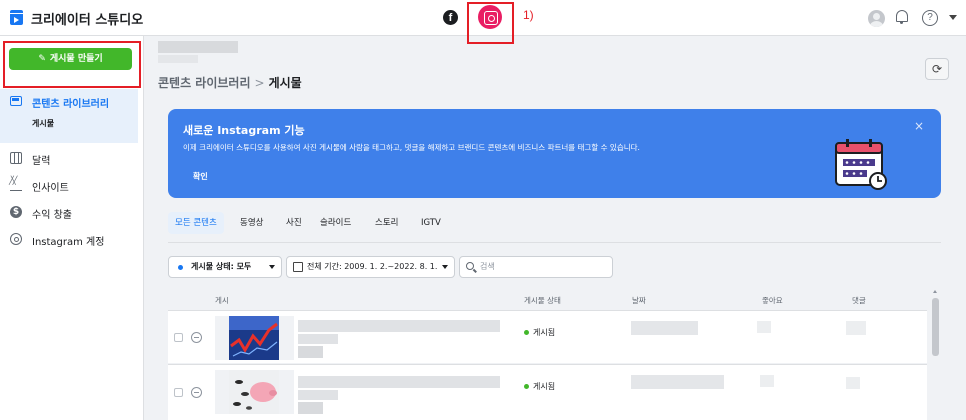 The width and height of the screenshot is (966, 420). I want to click on page-title: 게시물, so click(285, 83).